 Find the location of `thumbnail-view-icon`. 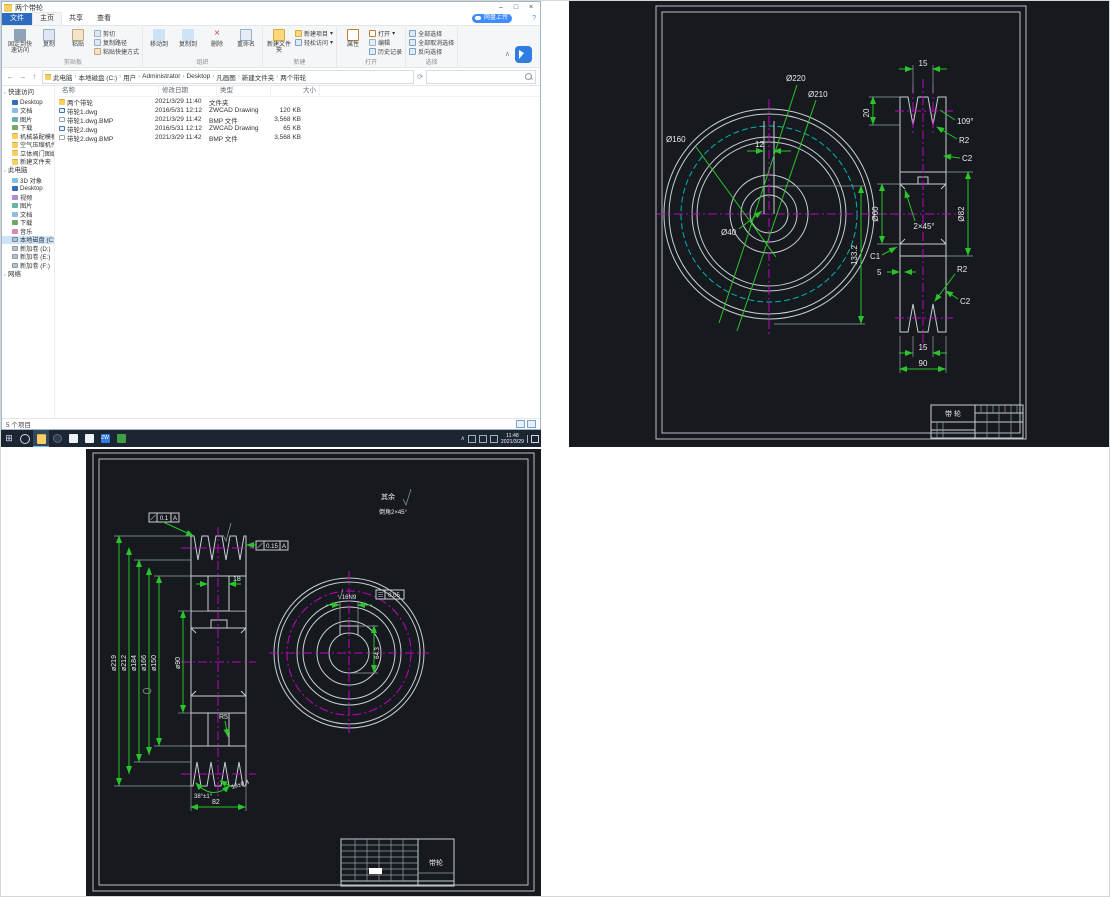

thumbnail-view-icon is located at coordinates (531, 424).